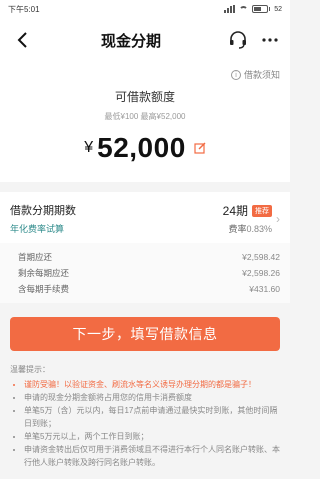 The image size is (320, 479). I want to click on status-time: 下午5:01, so click(24, 9).